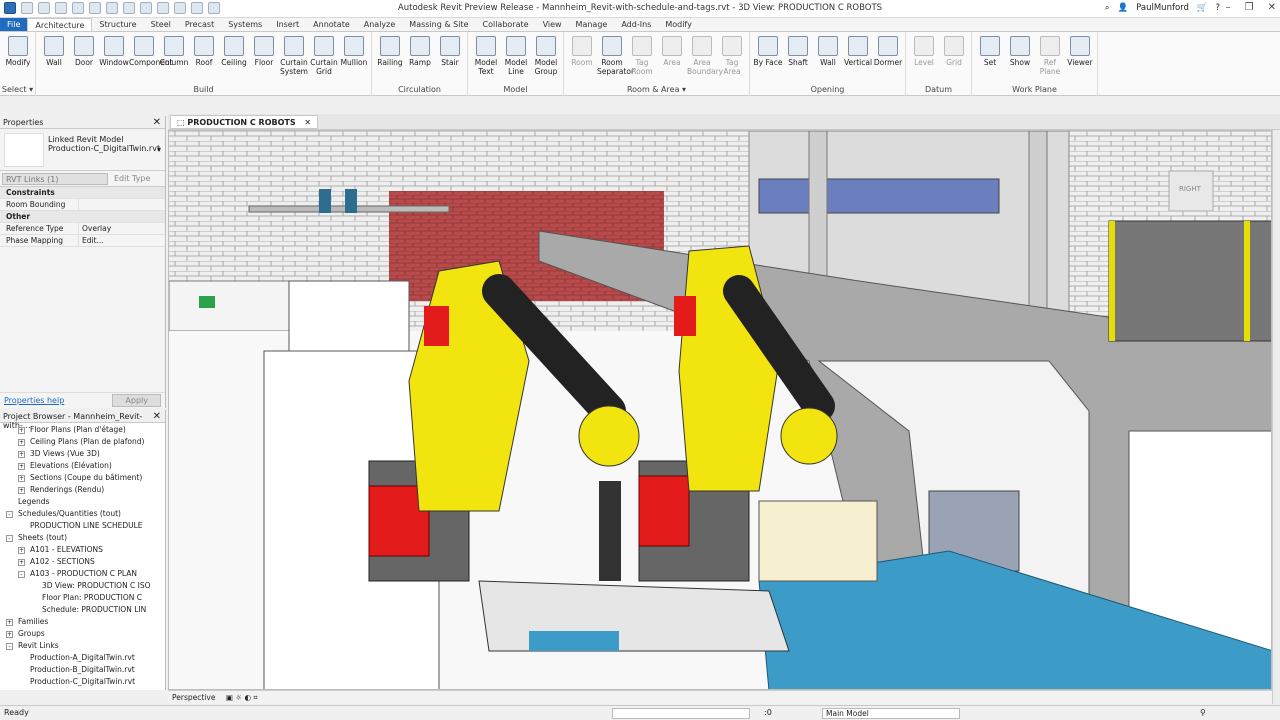  Describe the element at coordinates (264, 51) in the screenshot. I see `floor-button: Floor` at that location.